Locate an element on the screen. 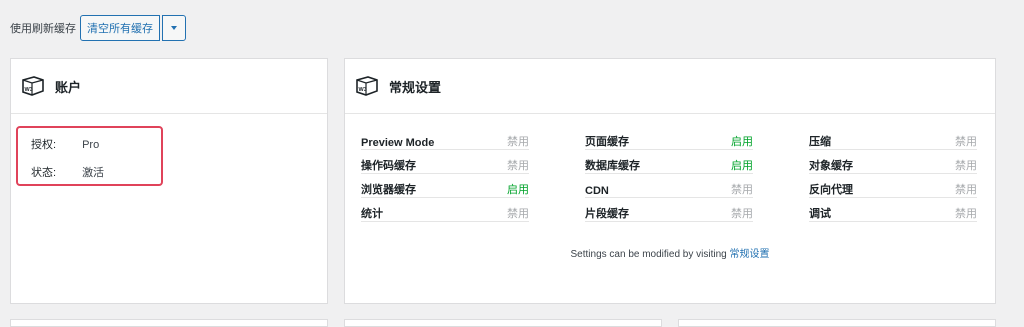 The height and width of the screenshot is (327, 1024). setting-item: 浏览器缓存 启用 is located at coordinates (445, 188).